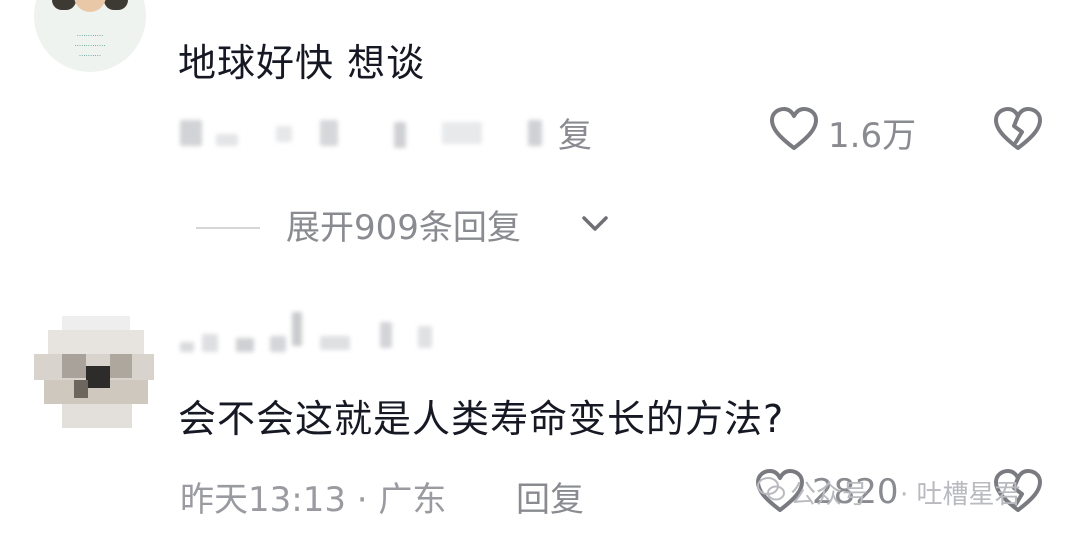 The image size is (1080, 533). Describe the element at coordinates (575, 132) in the screenshot. I see `reply-button: 复` at that location.